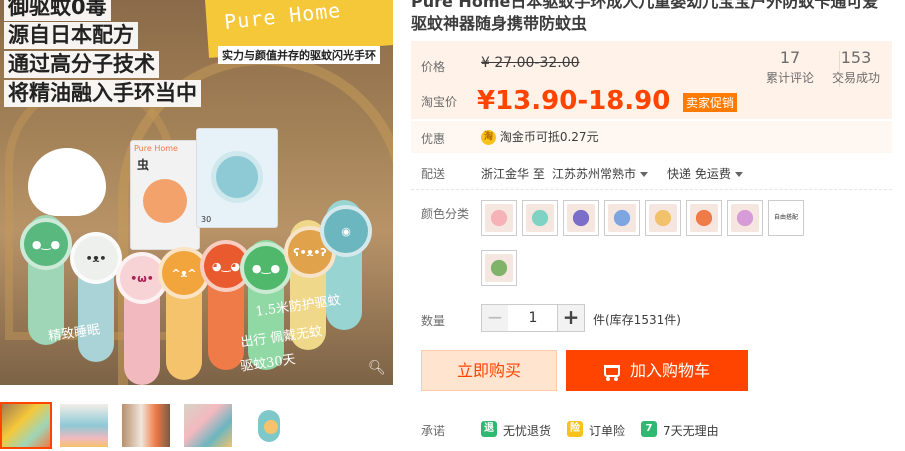  I want to click on shipping-destination: 江苏苏州常熟市, so click(594, 174).